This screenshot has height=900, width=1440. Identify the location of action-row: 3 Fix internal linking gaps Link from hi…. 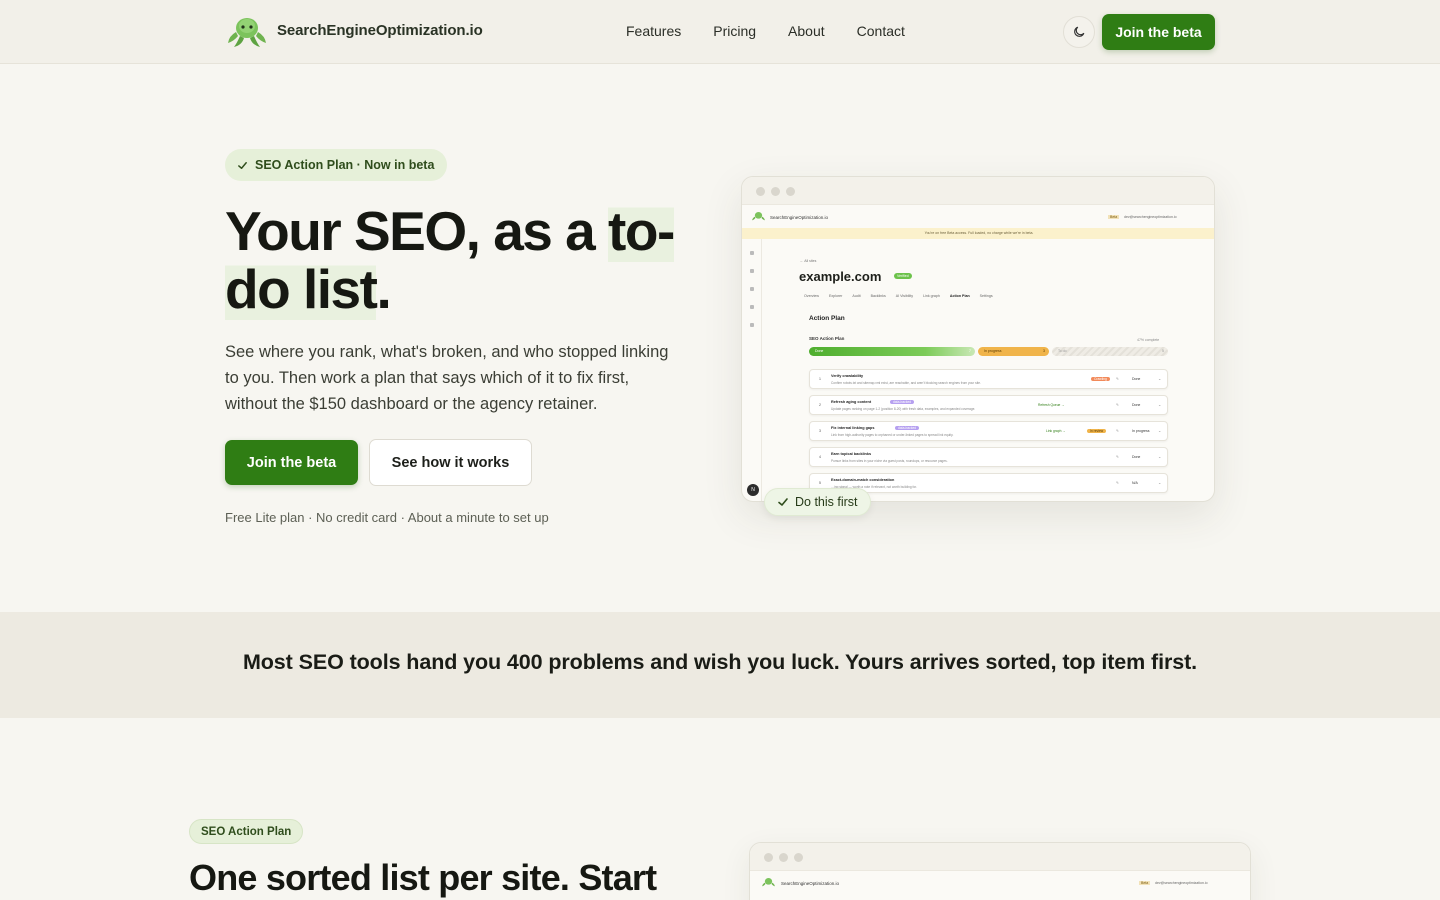
(988, 431).